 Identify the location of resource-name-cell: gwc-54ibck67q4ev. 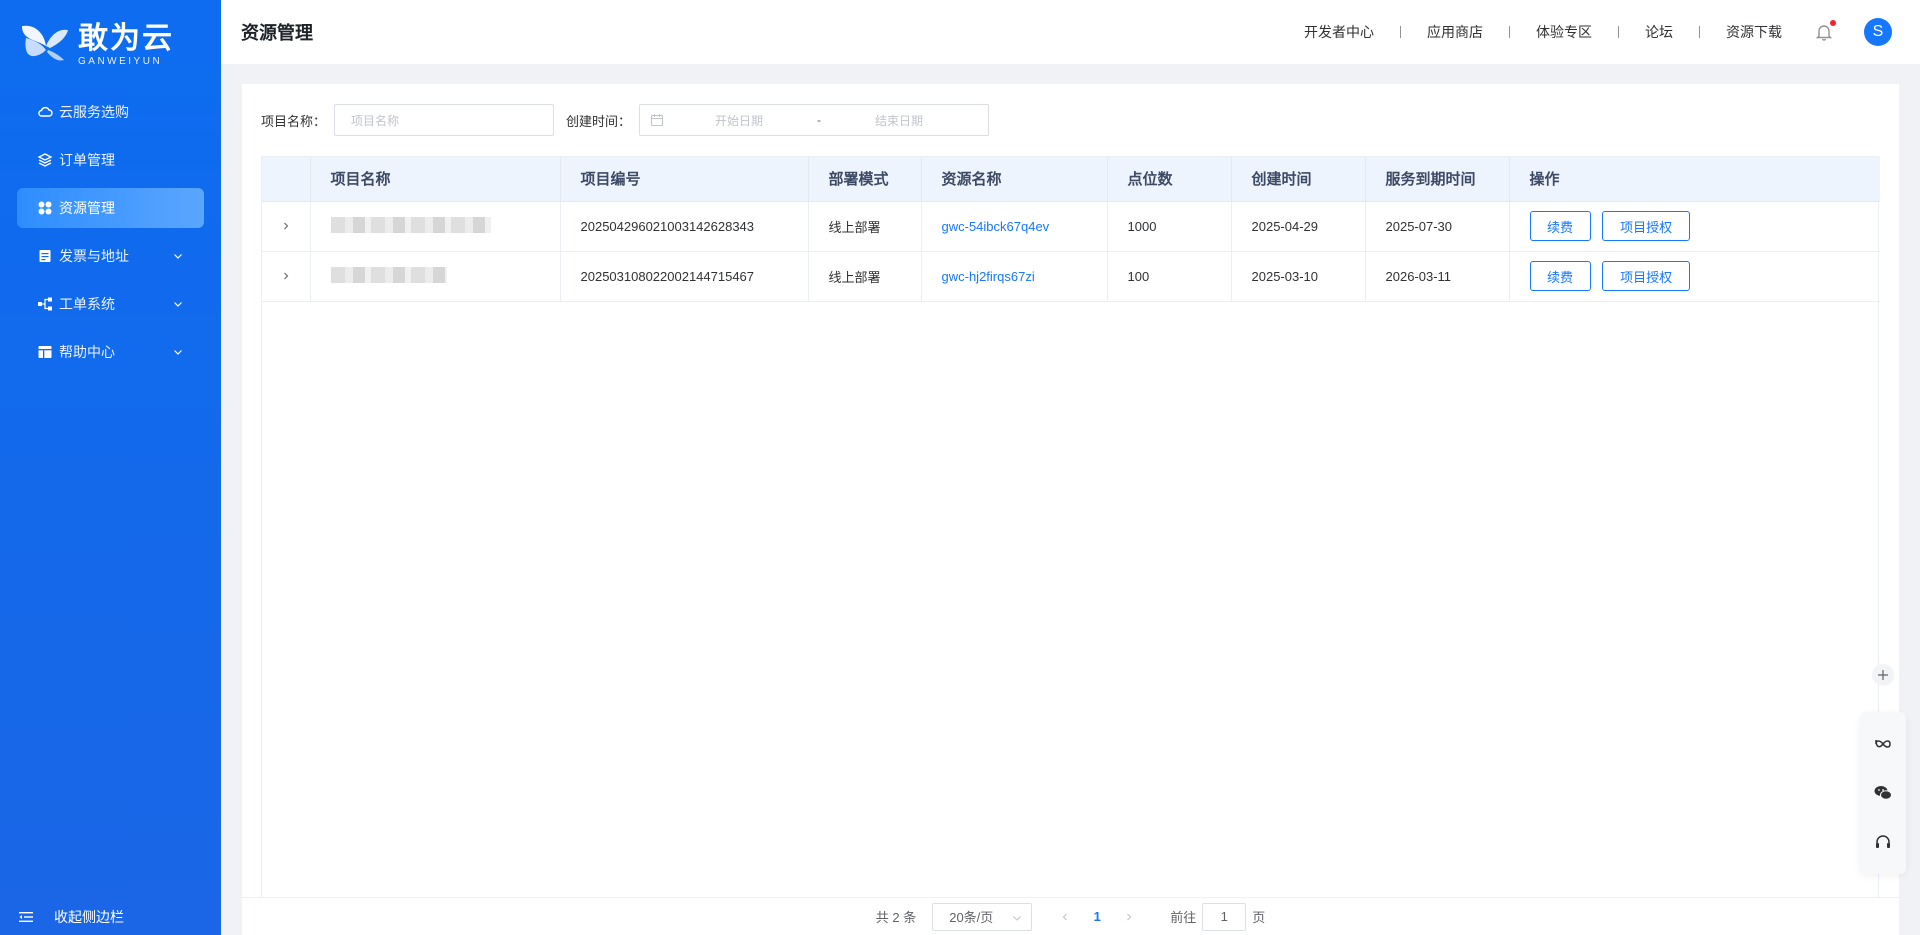
(1014, 226).